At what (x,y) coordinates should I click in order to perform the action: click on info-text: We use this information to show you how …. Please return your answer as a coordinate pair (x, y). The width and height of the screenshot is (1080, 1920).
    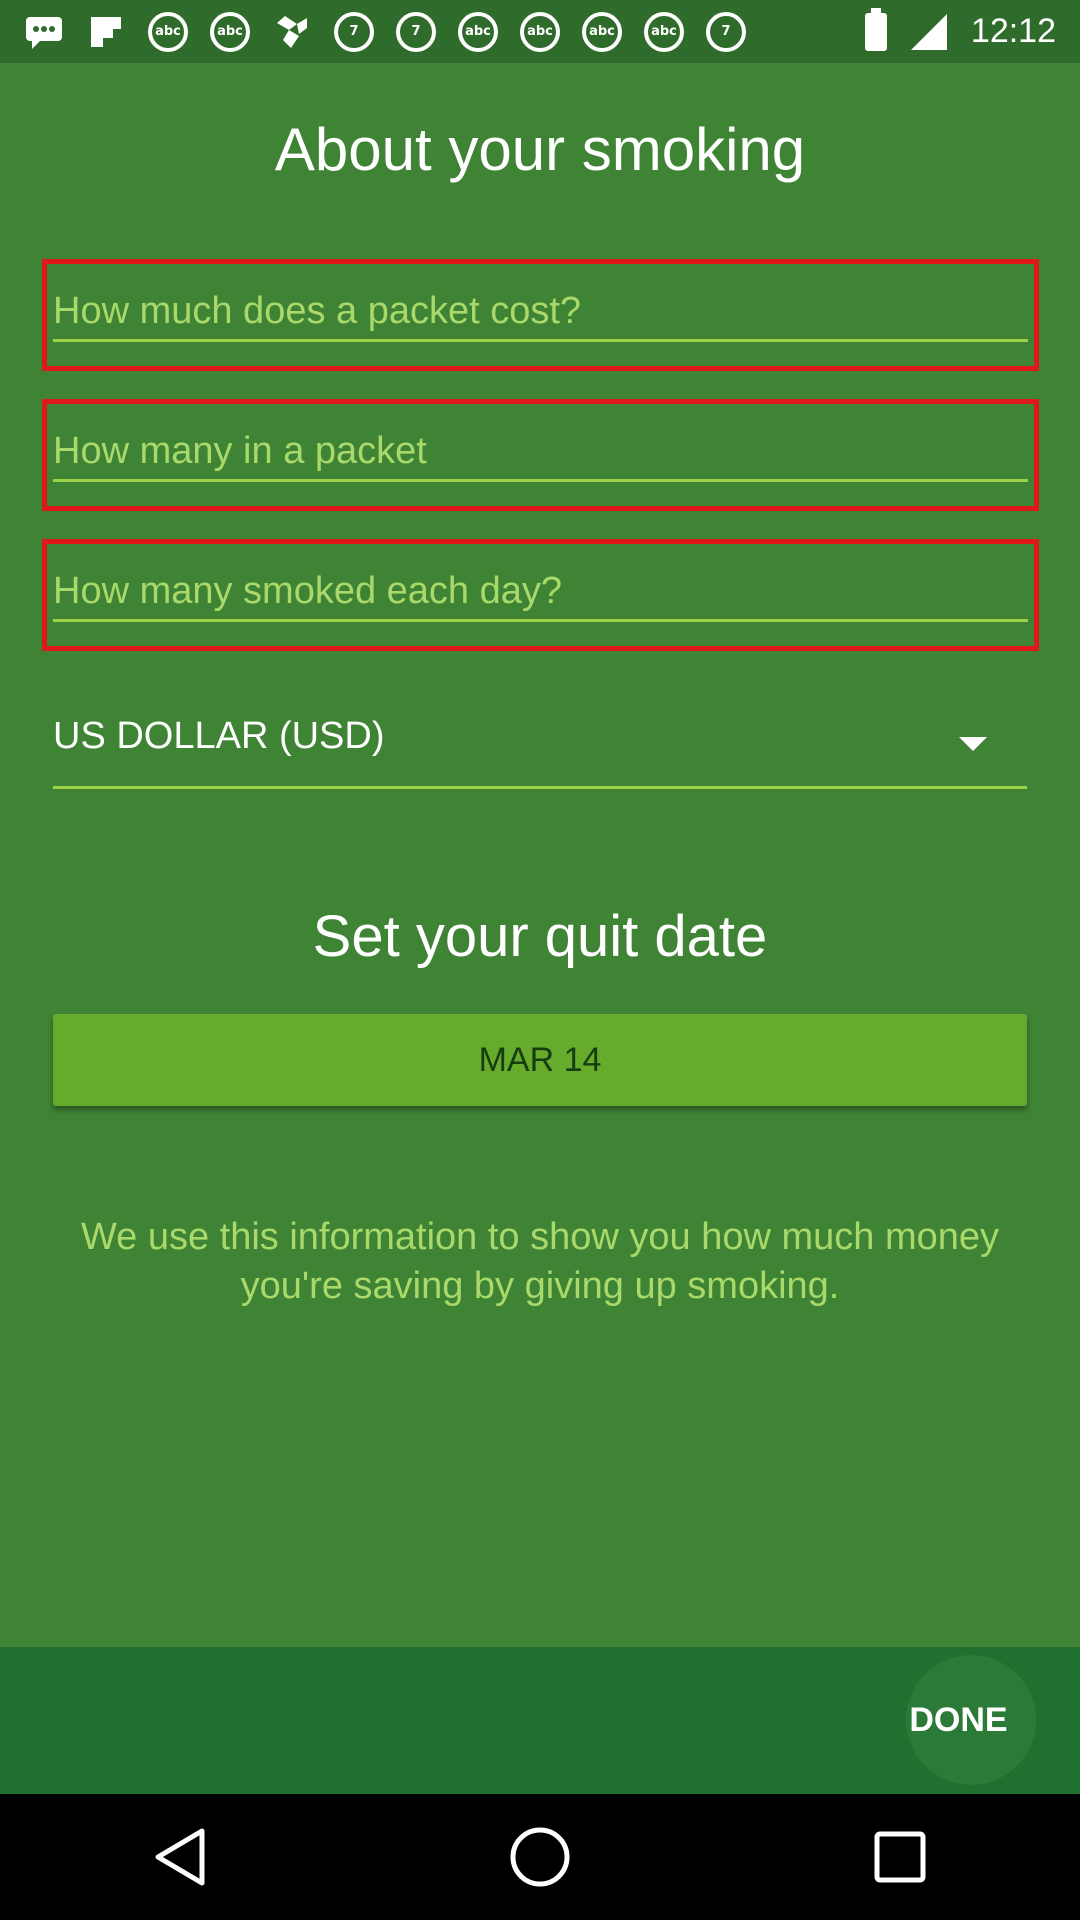
    Looking at the image, I should click on (540, 1261).